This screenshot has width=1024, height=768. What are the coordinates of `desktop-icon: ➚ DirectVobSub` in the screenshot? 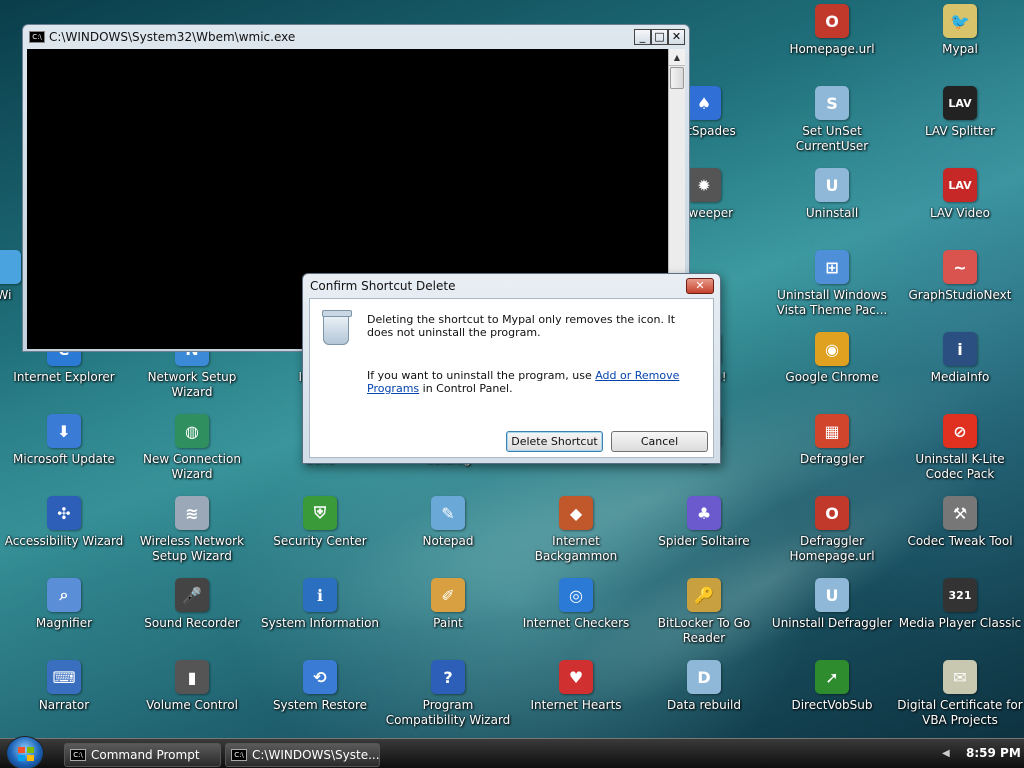 It's located at (832, 699).